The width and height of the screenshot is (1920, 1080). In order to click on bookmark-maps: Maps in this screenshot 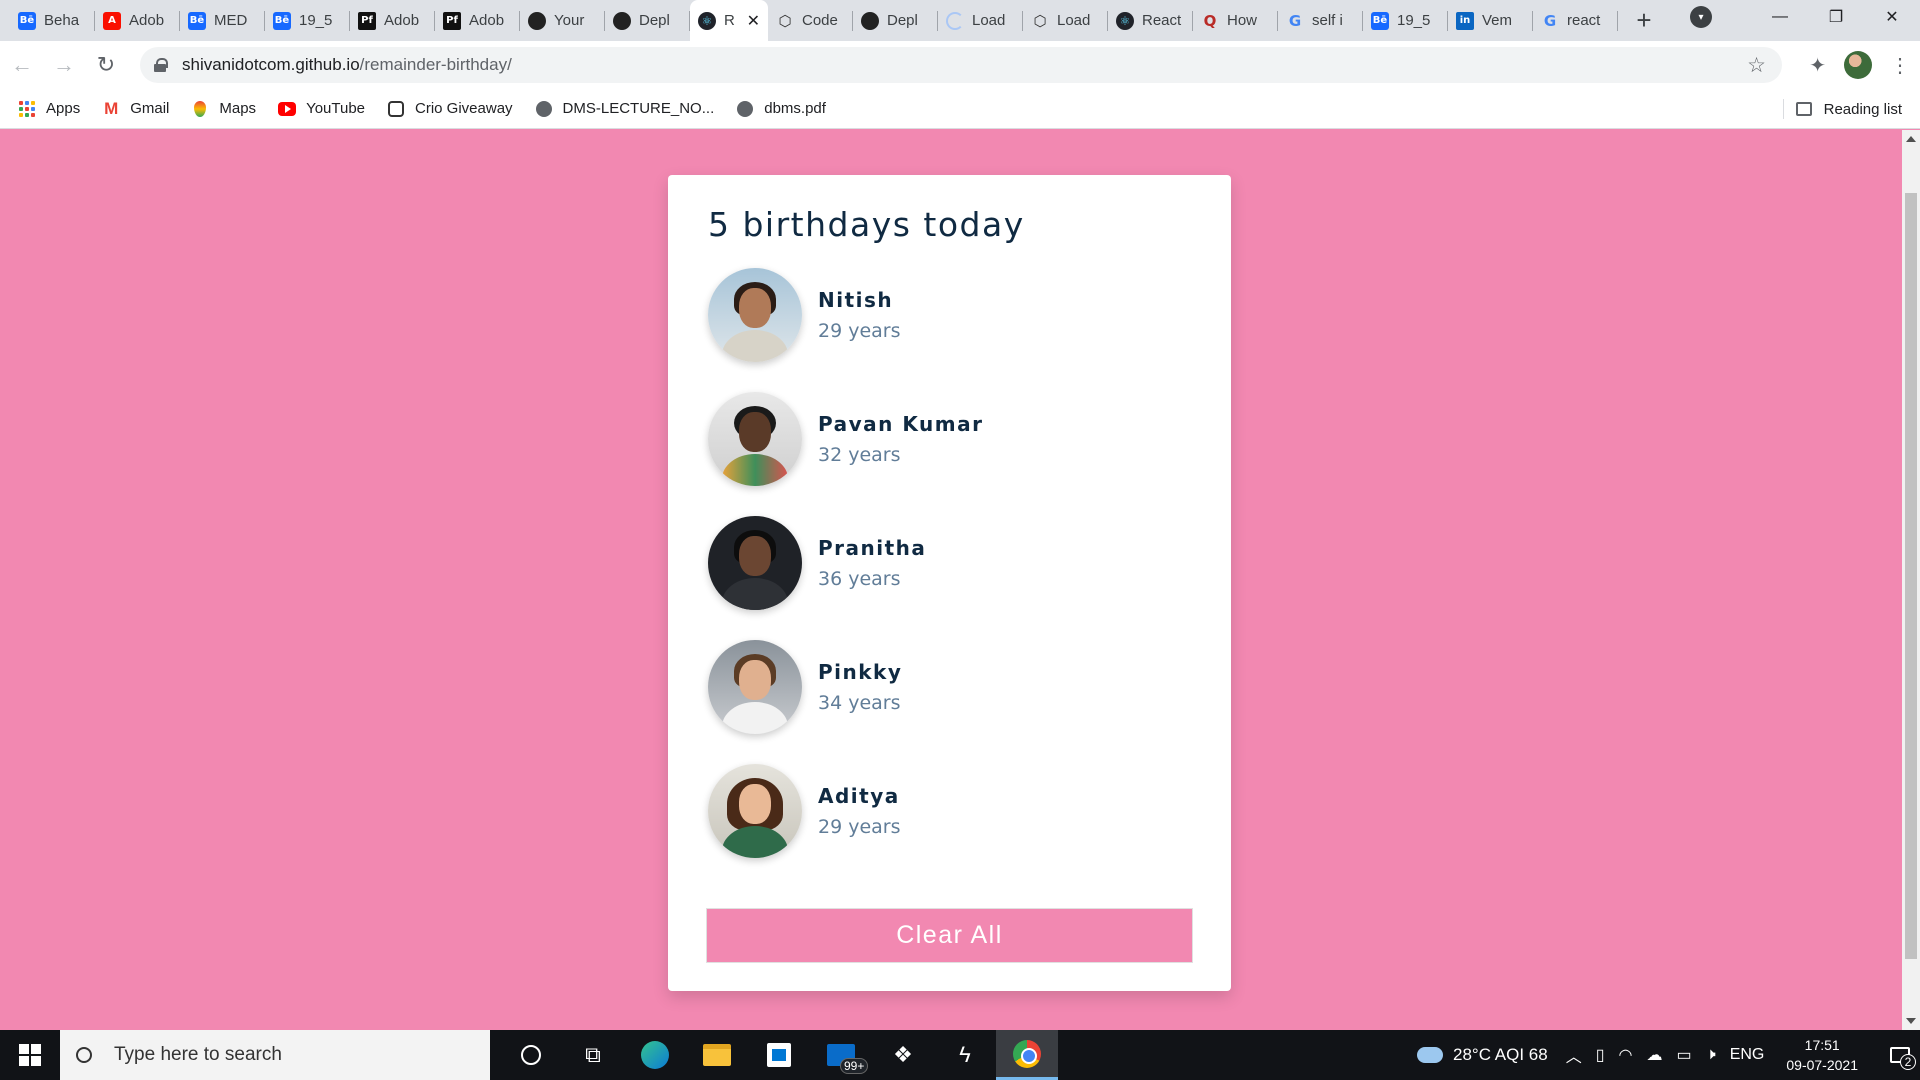, I will do `click(223, 109)`.